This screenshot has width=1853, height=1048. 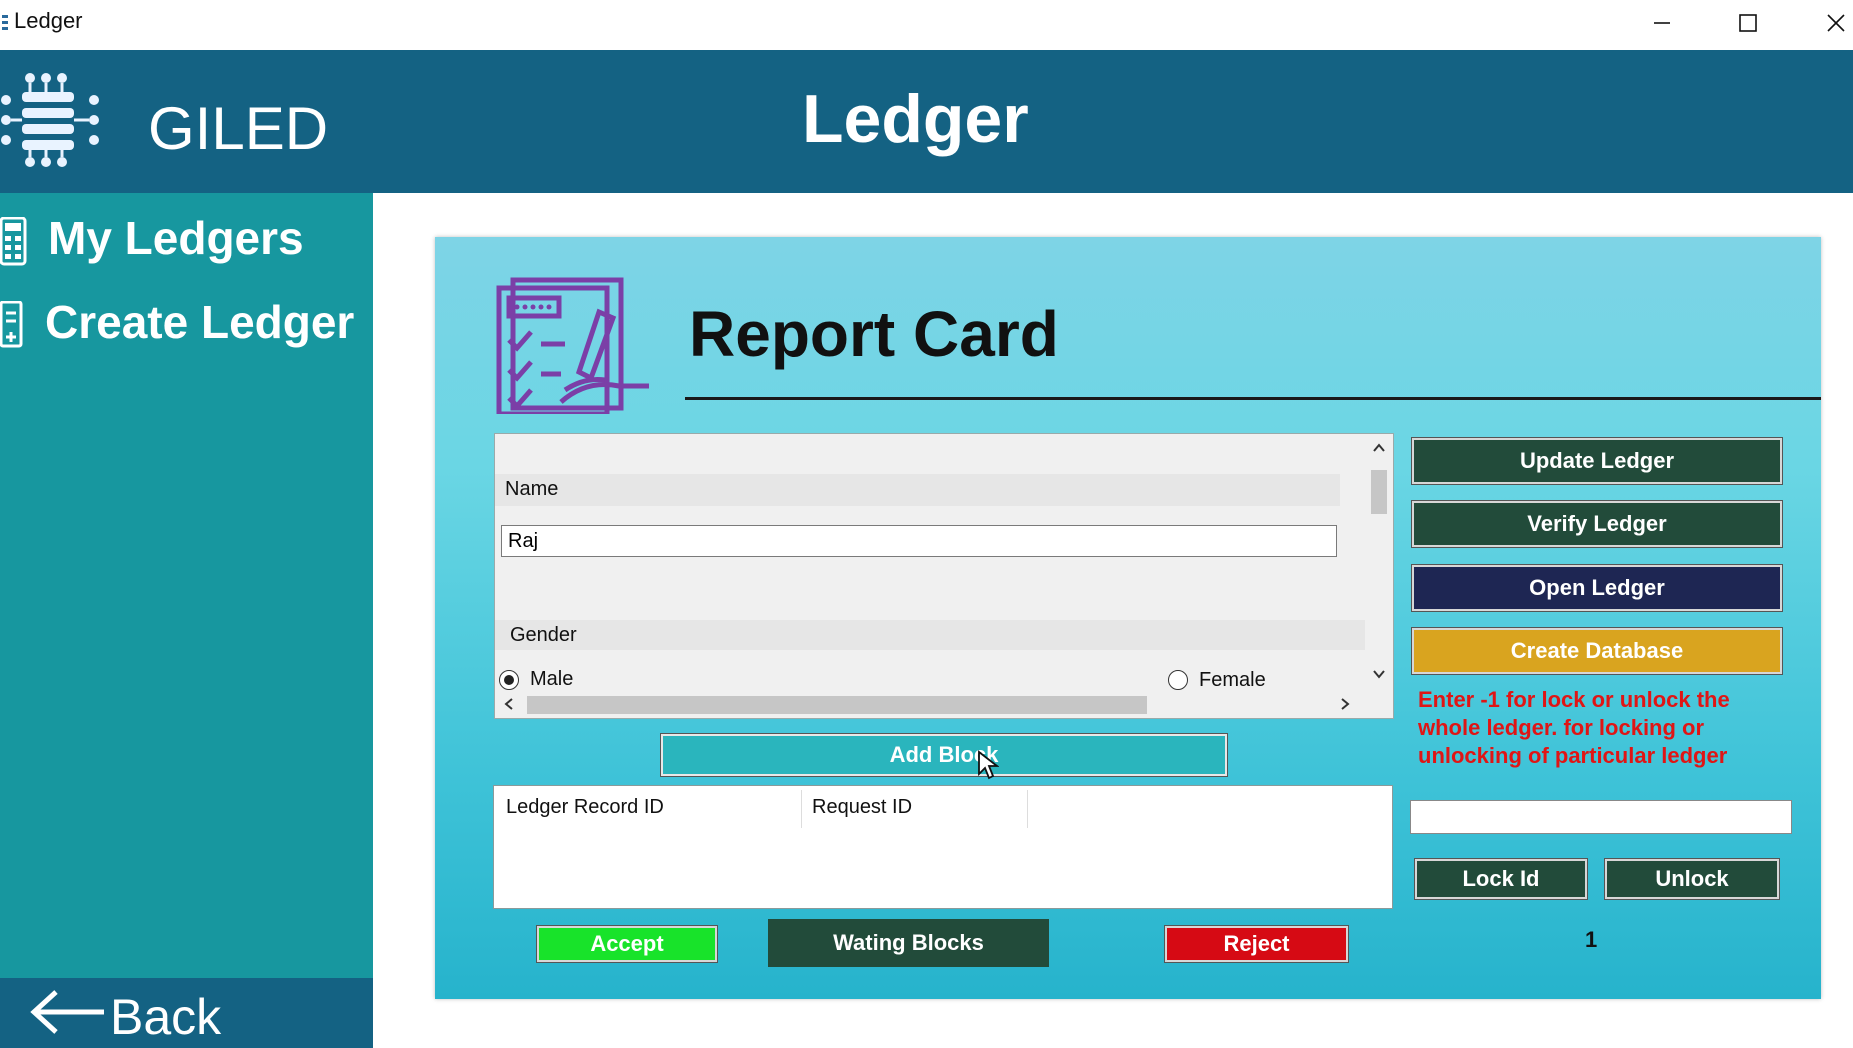 I want to click on records-table: Ledger Record ID Request ID, so click(x=943, y=847).